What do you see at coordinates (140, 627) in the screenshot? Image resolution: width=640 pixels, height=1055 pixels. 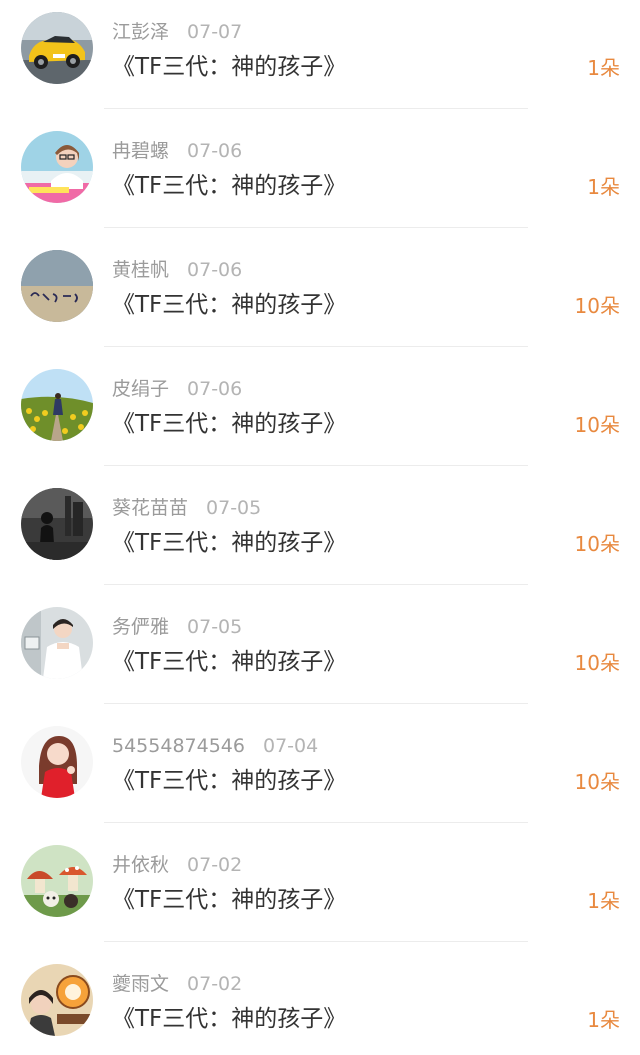 I see `username: 务俨雅` at bounding box center [140, 627].